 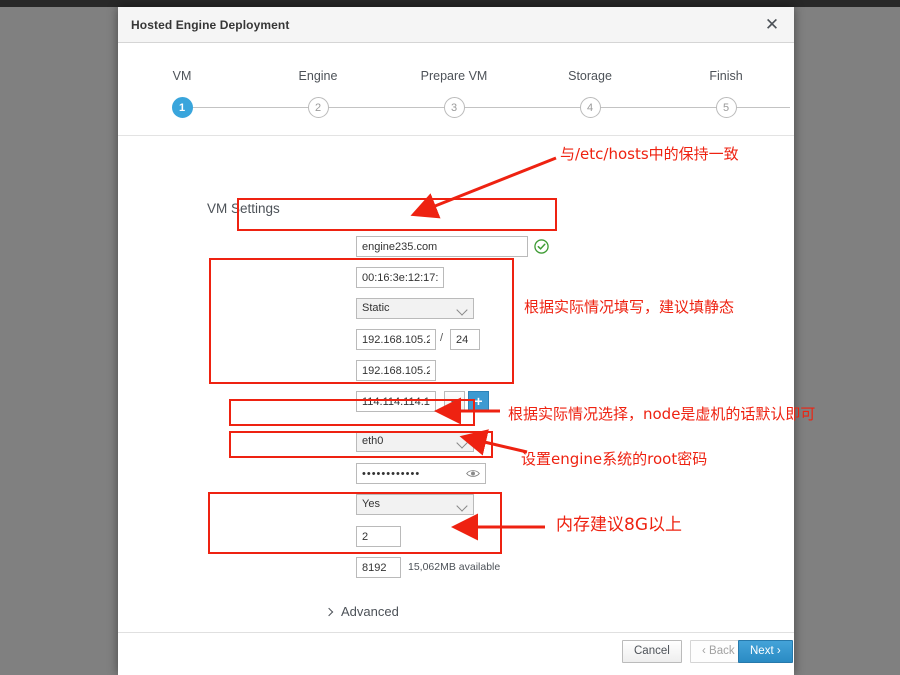 What do you see at coordinates (328, 505) in the screenshot?
I see `field-row-root-ssh-access: Root SSH Access Yes` at bounding box center [328, 505].